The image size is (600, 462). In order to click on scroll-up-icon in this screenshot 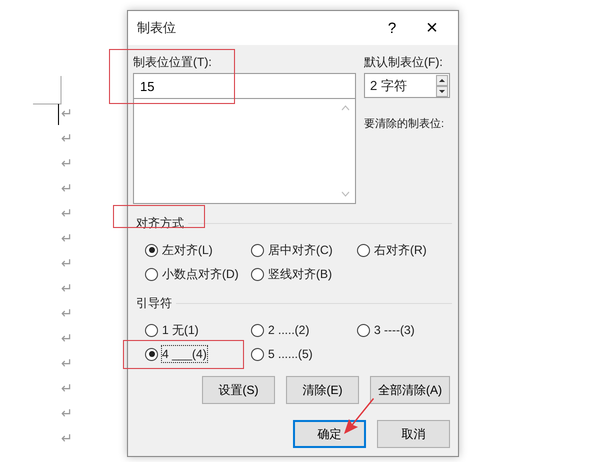, I will do `click(345, 108)`.